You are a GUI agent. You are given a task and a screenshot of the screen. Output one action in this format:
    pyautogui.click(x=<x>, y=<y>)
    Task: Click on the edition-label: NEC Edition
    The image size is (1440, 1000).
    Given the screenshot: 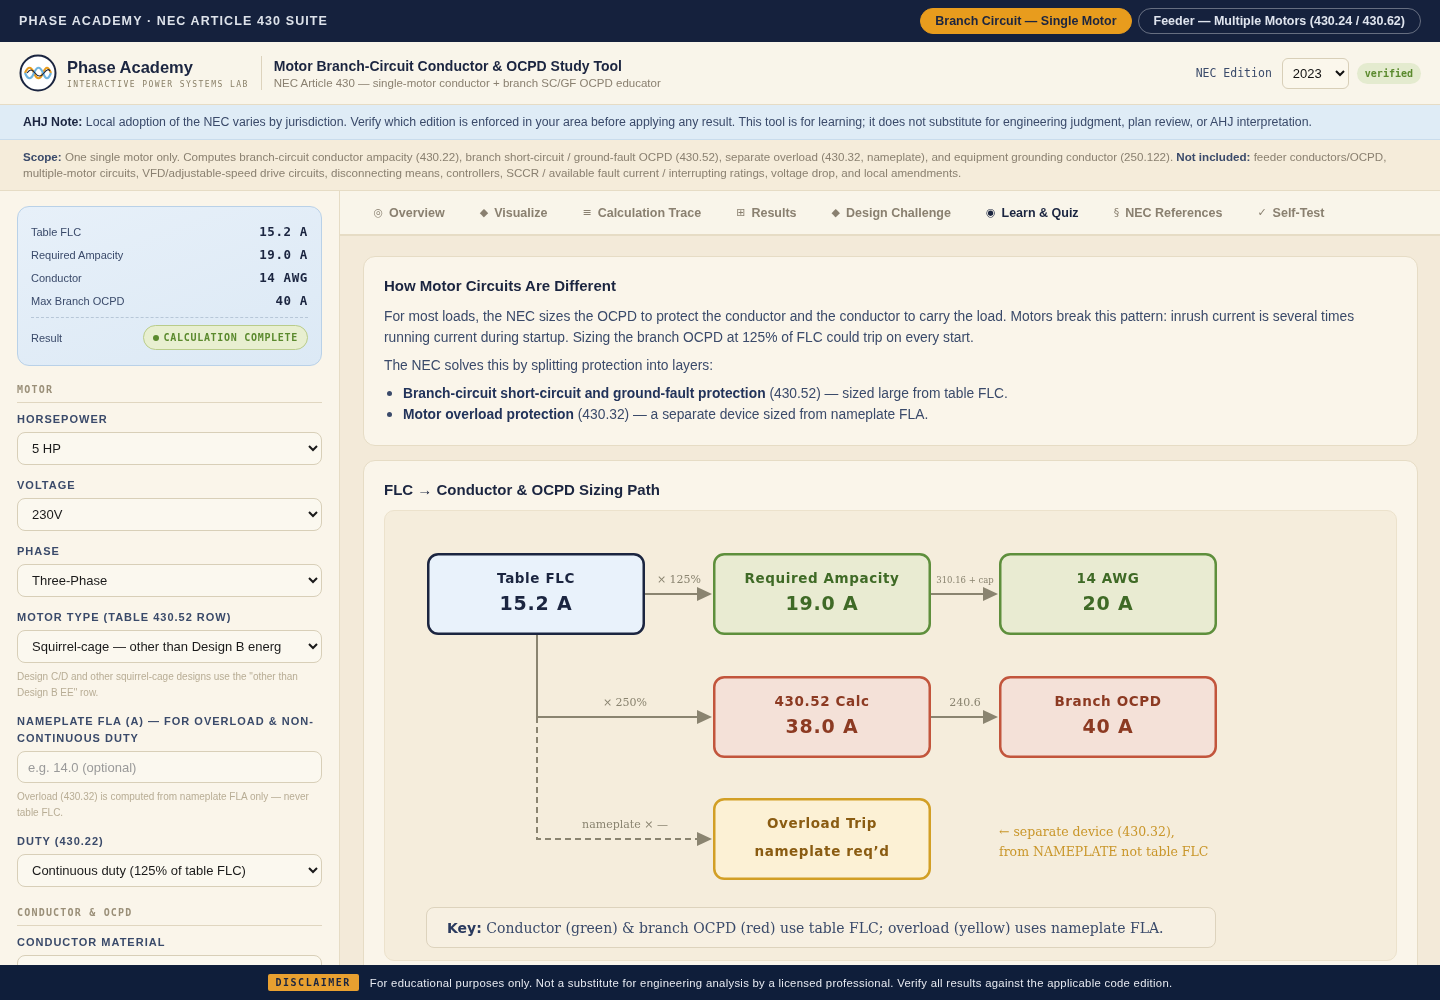 What is the action you would take?
    pyautogui.click(x=1233, y=73)
    